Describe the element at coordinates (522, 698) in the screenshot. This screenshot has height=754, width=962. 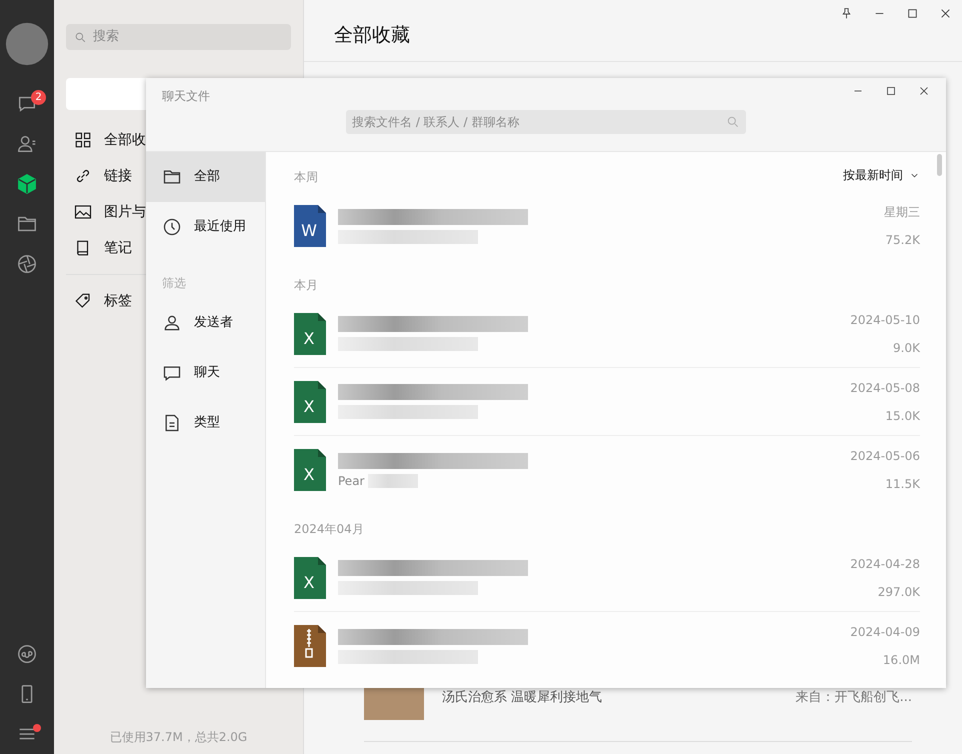
I see `favorite-title: 汤氏治愈系 温暖犀利接地气` at that location.